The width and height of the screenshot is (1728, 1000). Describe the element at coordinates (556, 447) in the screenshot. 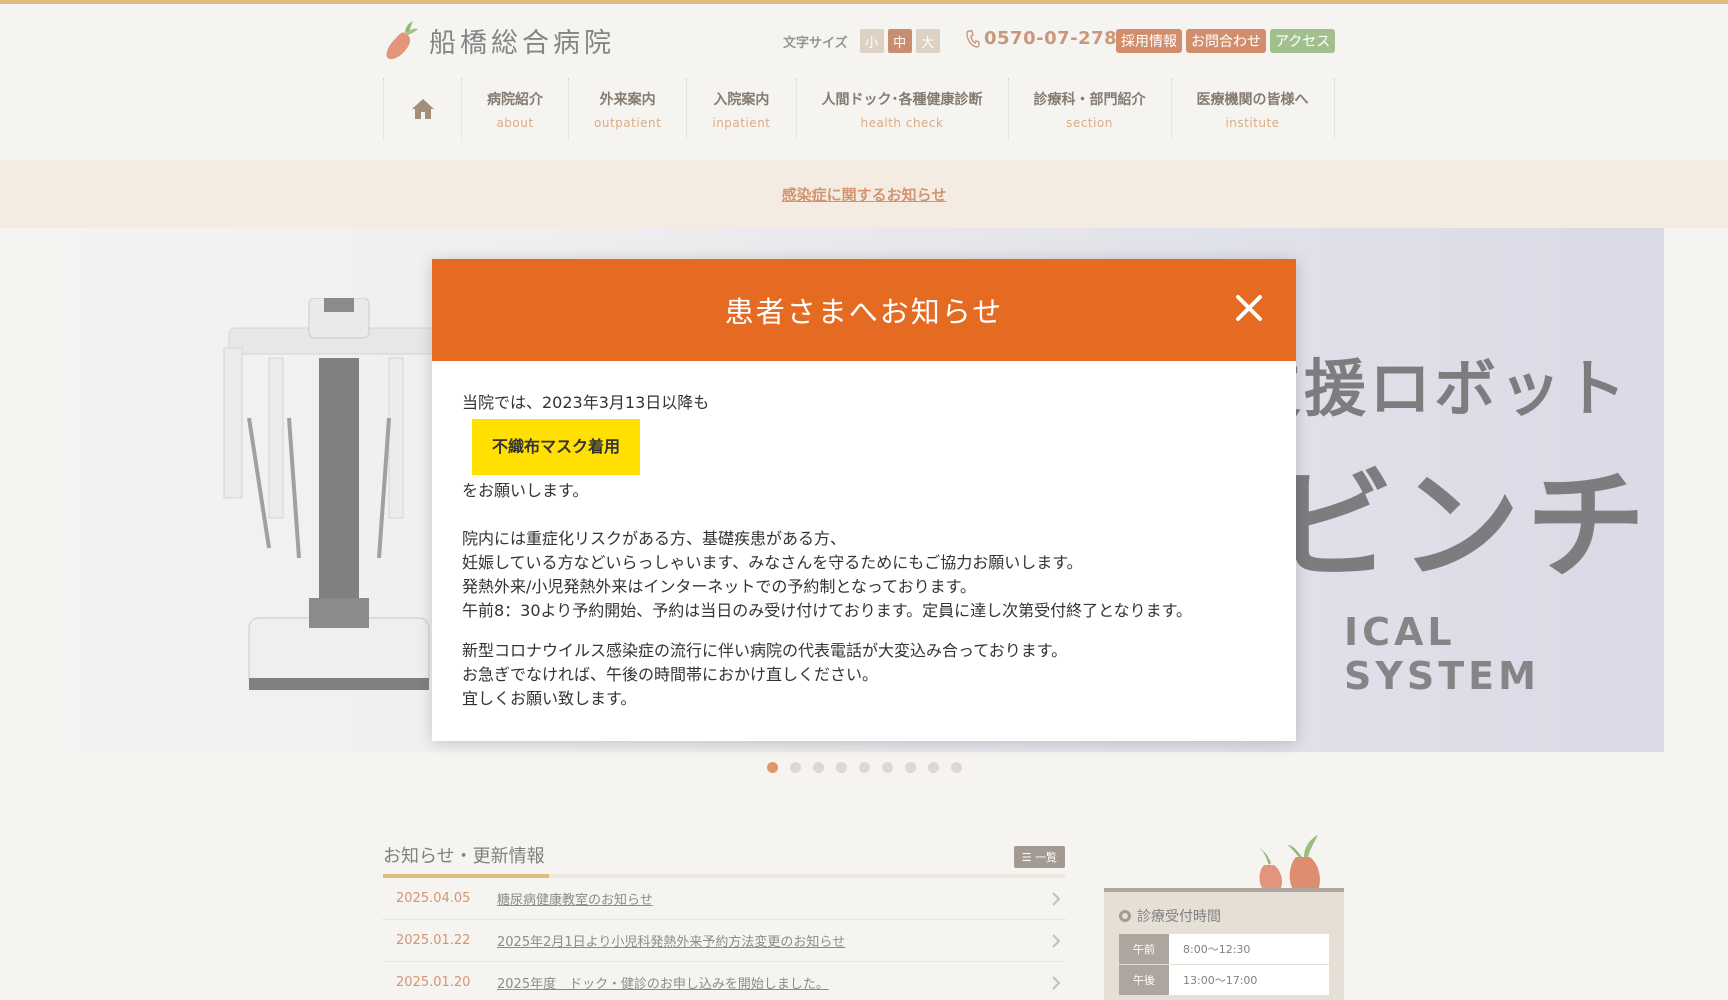

I see `mask-highlight: 不織布マスク着用` at that location.